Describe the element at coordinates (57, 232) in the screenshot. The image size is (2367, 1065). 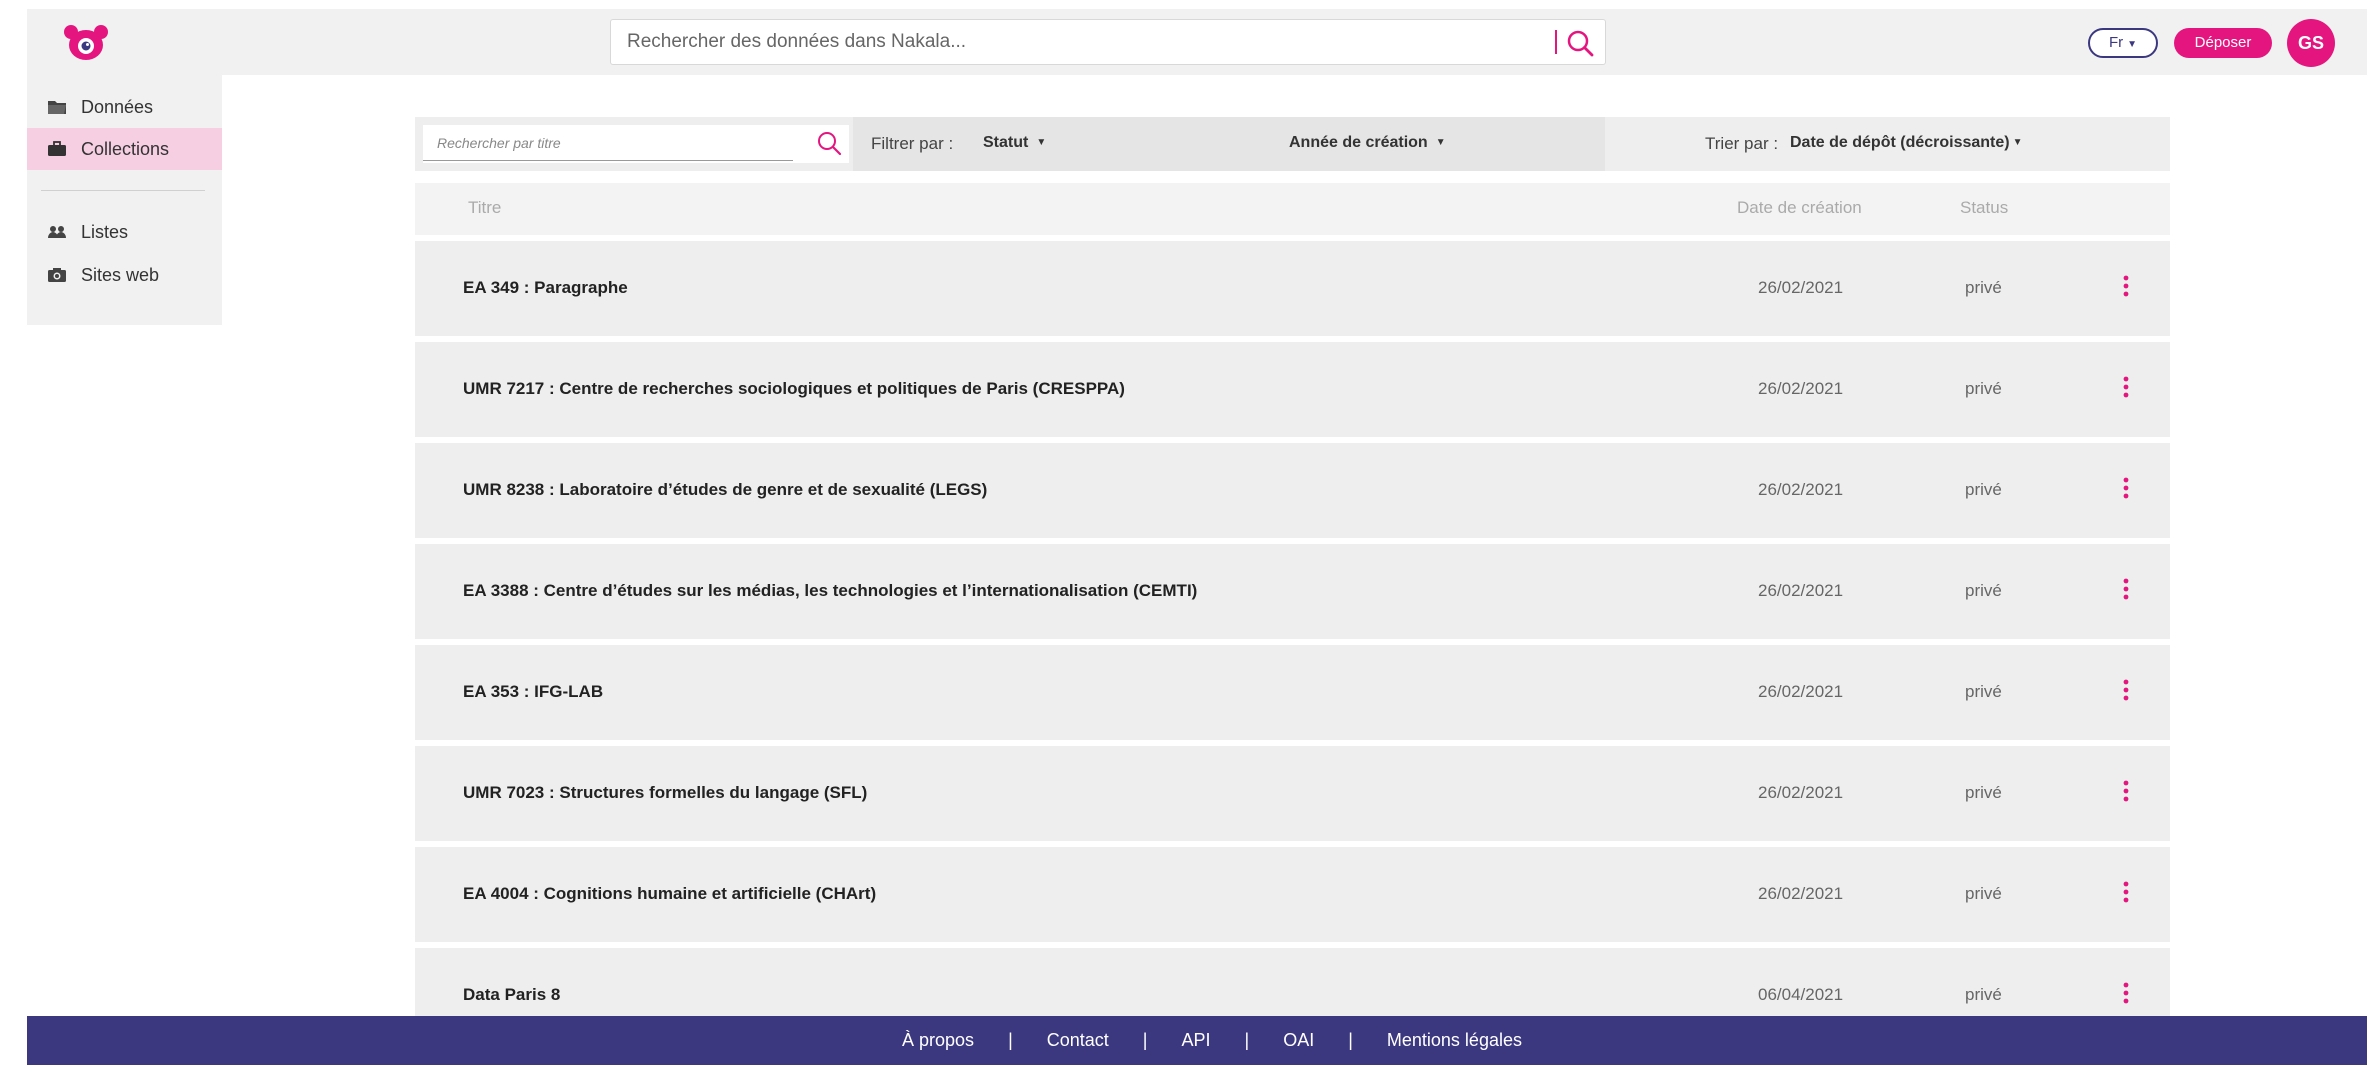
I see `users-icon` at that location.